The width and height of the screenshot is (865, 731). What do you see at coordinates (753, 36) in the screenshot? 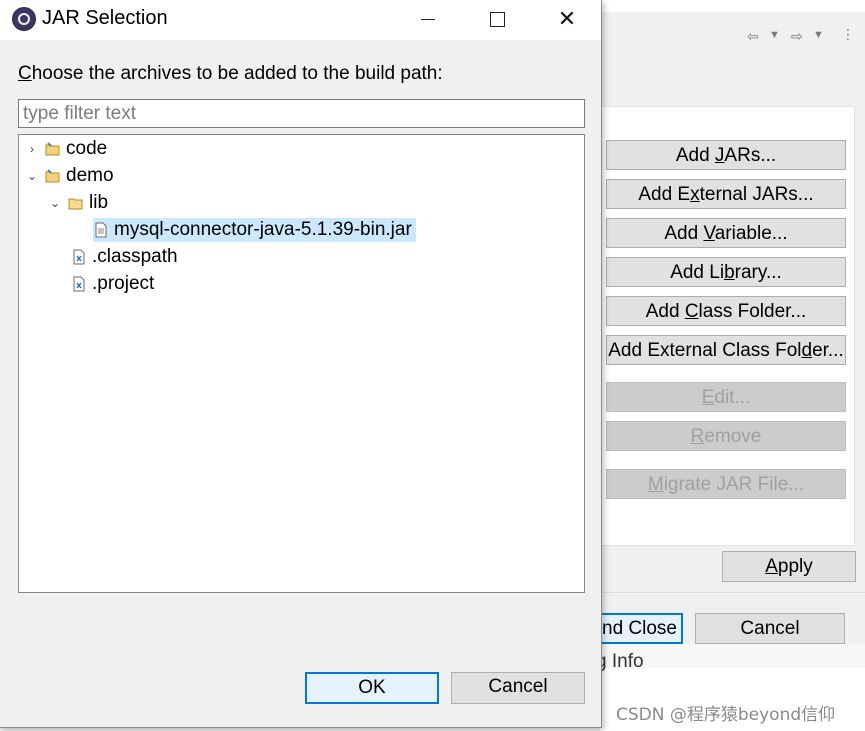
I see `back-arrow-icon: ⇦` at bounding box center [753, 36].